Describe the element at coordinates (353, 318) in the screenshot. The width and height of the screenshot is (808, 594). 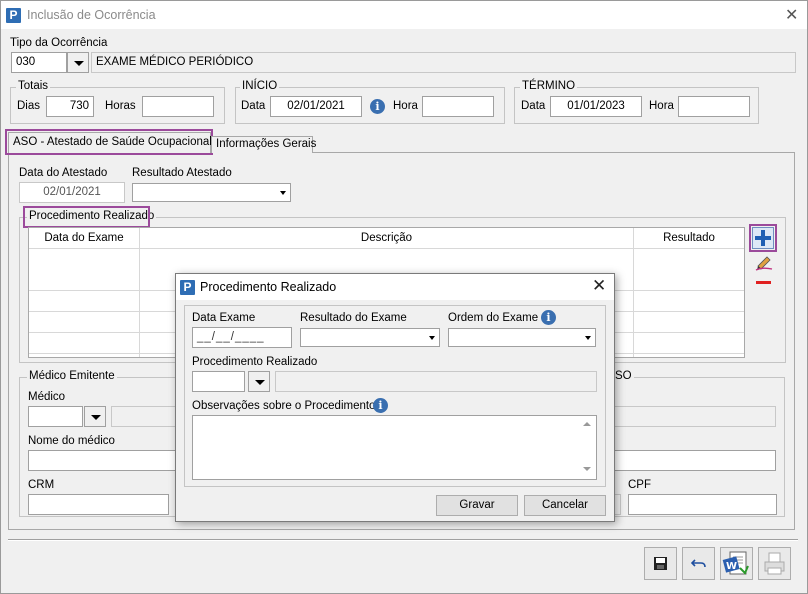
I see `resultado-exame-label: Resultado do Exame` at that location.